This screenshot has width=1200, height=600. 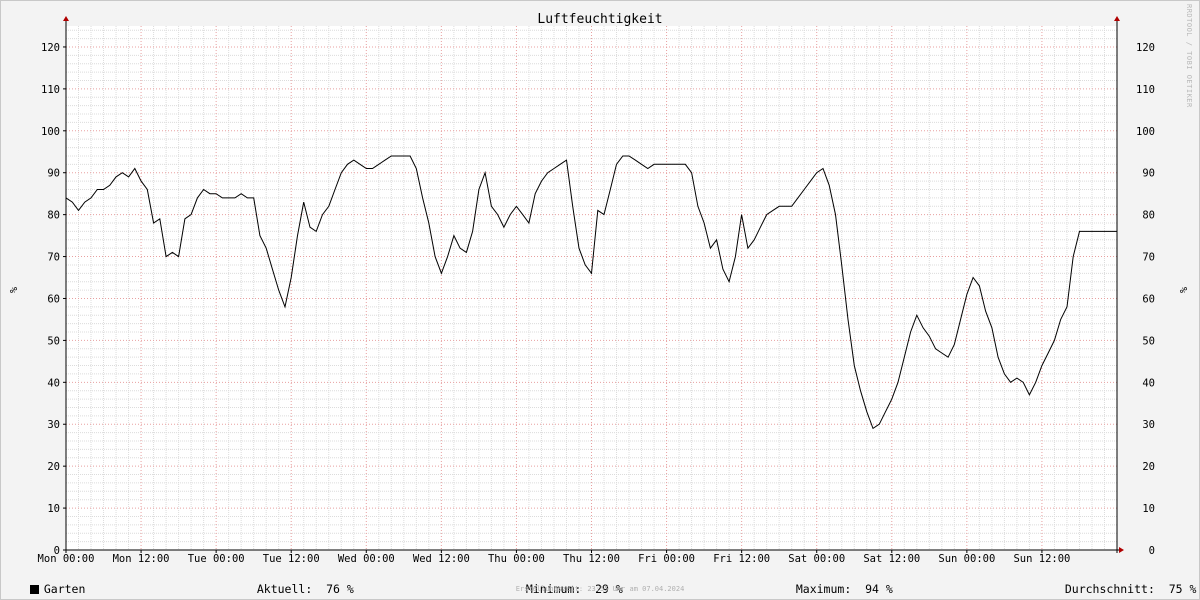 What do you see at coordinates (966, 559) in the screenshot?
I see `x-tick-label: Sun 00:00` at bounding box center [966, 559].